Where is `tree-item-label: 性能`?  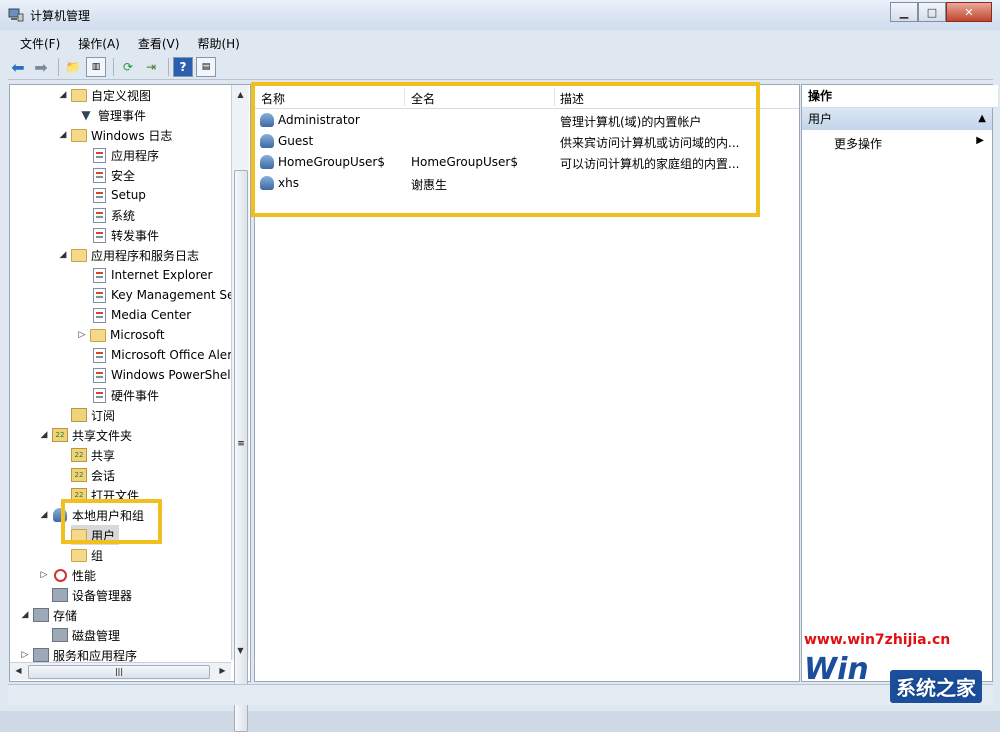 tree-item-label: 性能 is located at coordinates (84, 575).